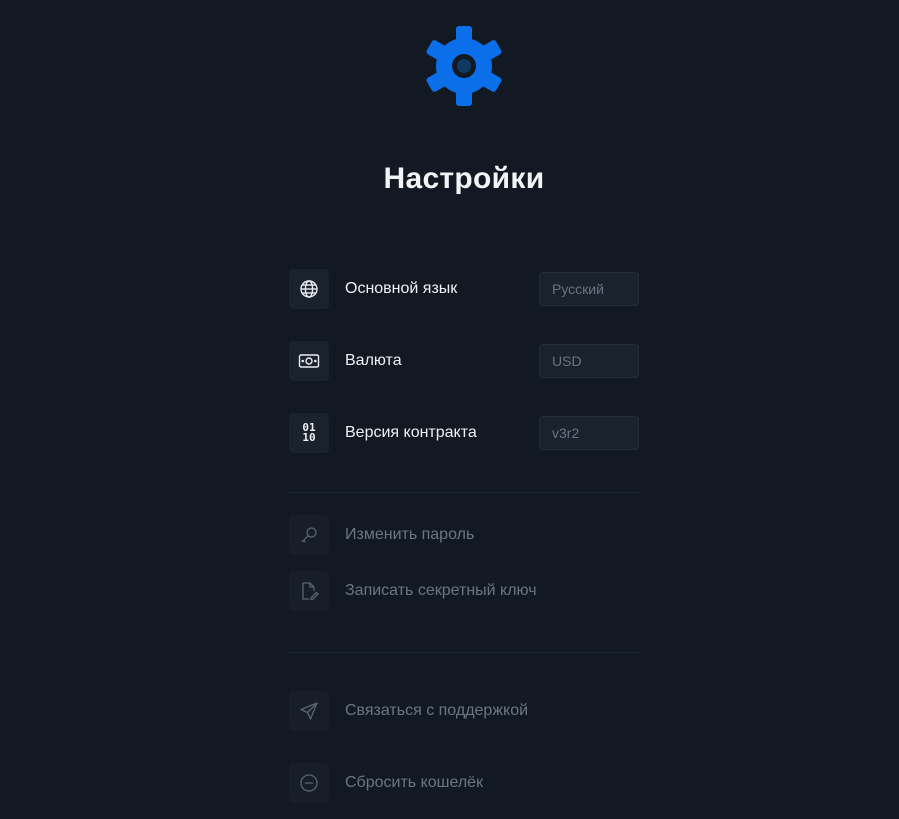  I want to click on contact-support-button: Связаться с поддержкой, so click(464, 711).